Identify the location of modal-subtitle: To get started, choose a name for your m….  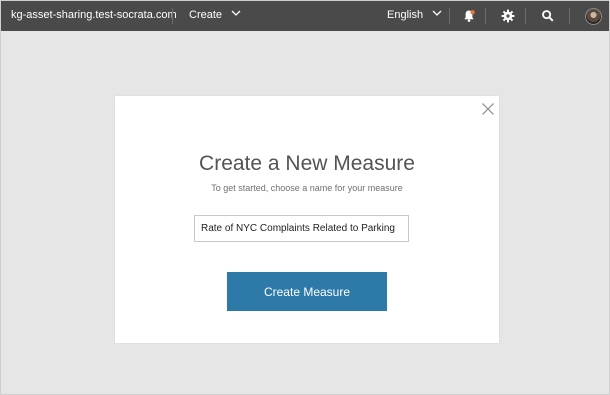
(307, 188).